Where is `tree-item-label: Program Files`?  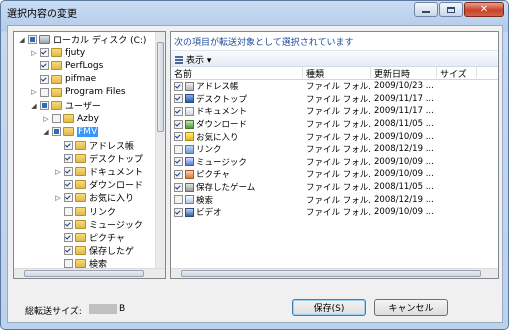 tree-item-label: Program Files is located at coordinates (95, 92).